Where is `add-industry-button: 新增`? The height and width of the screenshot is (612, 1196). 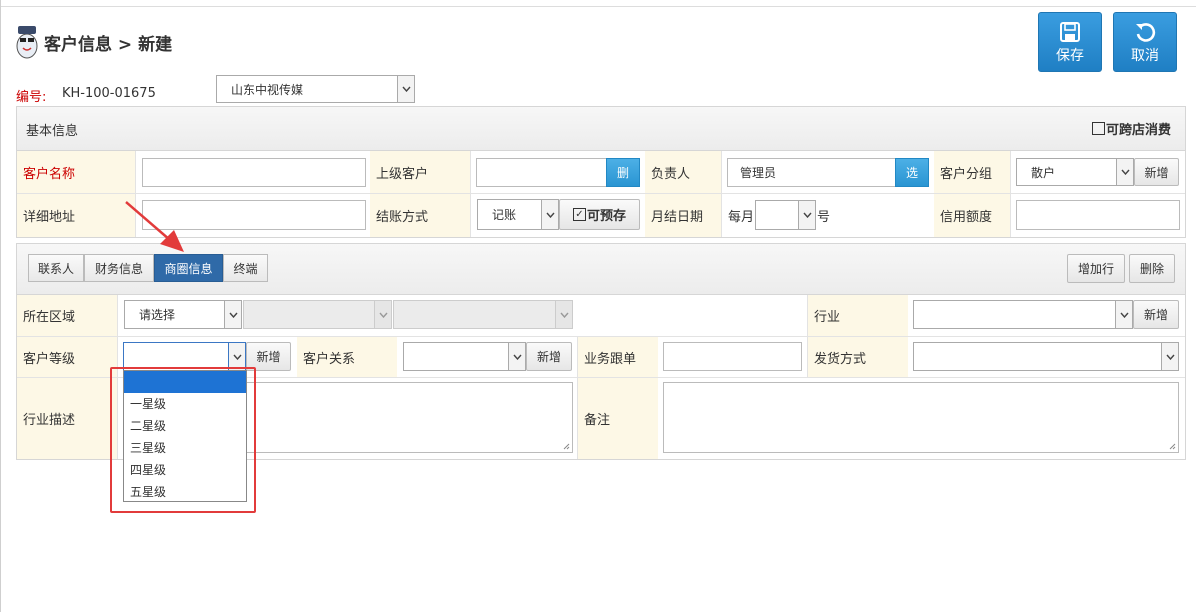
add-industry-button: 新增 is located at coordinates (1156, 314).